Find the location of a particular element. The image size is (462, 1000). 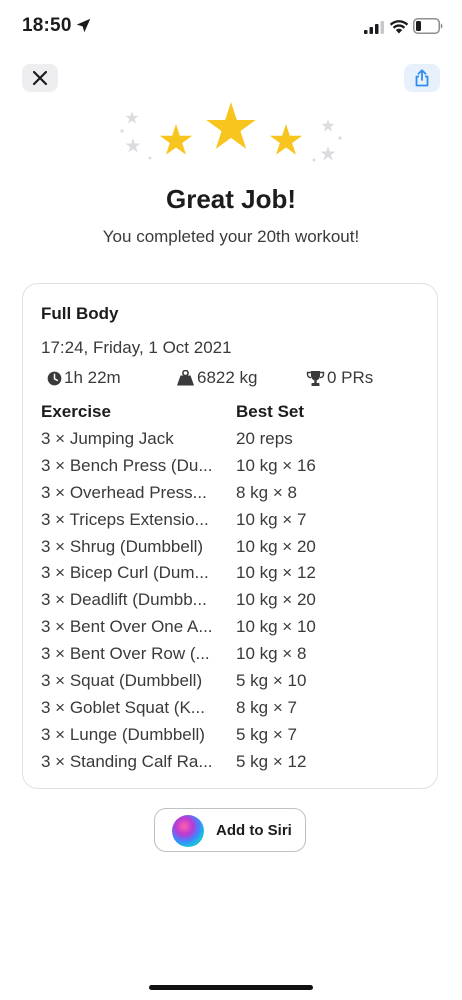

prs-value: 0 PRs is located at coordinates (350, 377).